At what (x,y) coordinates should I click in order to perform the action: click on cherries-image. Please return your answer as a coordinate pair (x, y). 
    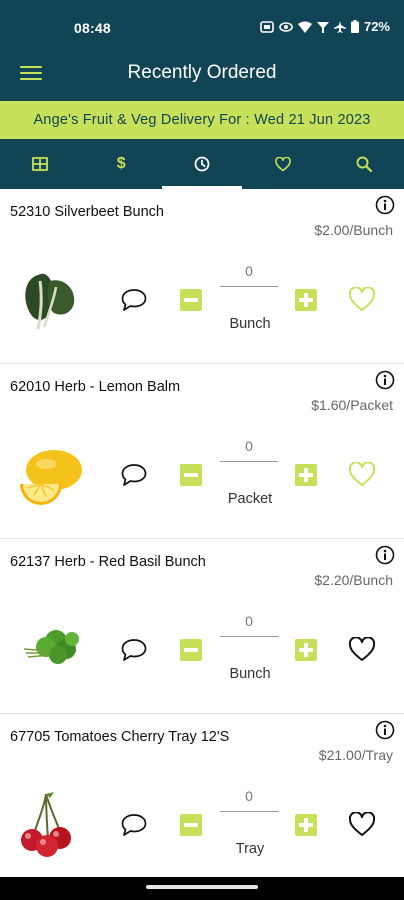
    Looking at the image, I should click on (50, 825).